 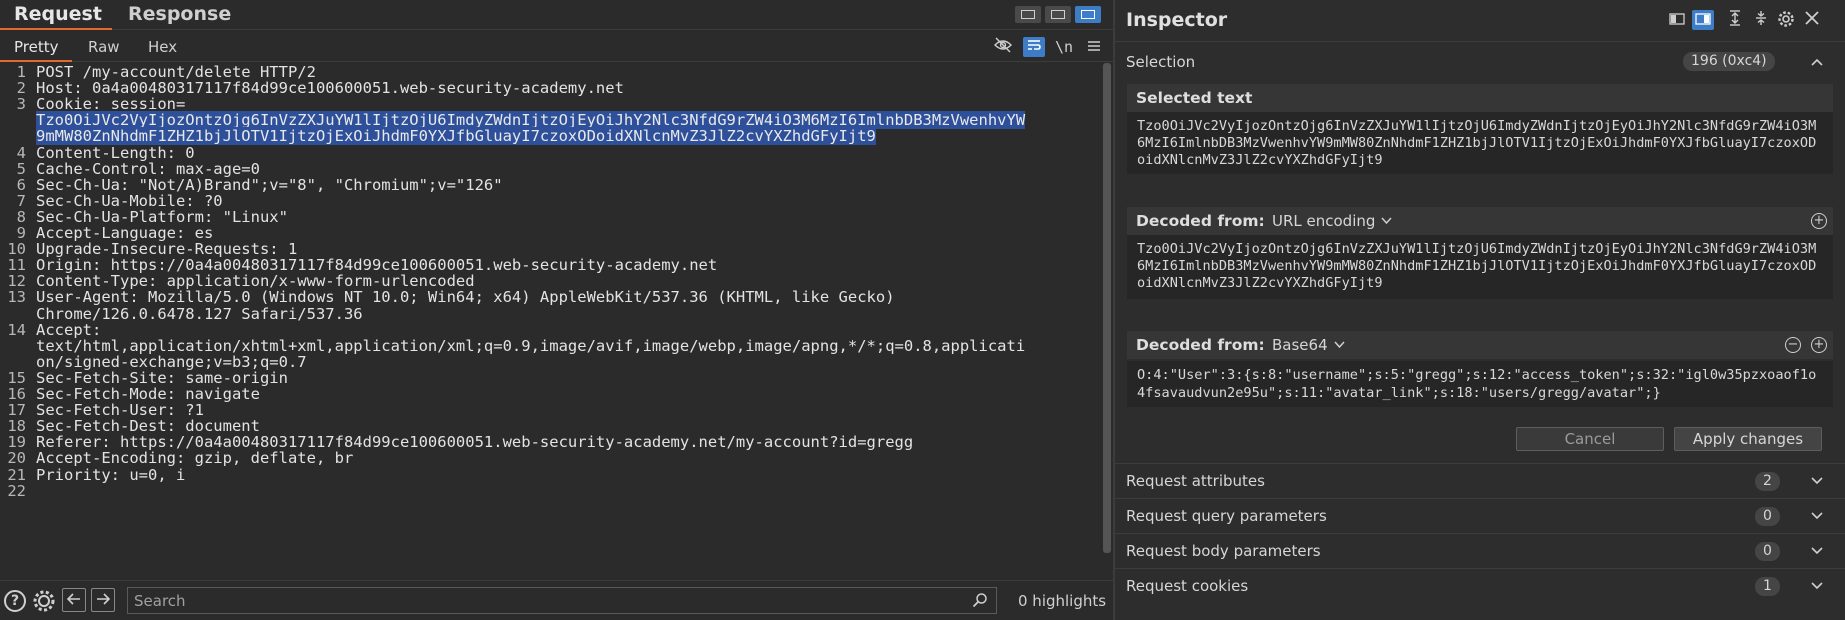 I want to click on editor-scrollbar, so click(x=1107, y=308).